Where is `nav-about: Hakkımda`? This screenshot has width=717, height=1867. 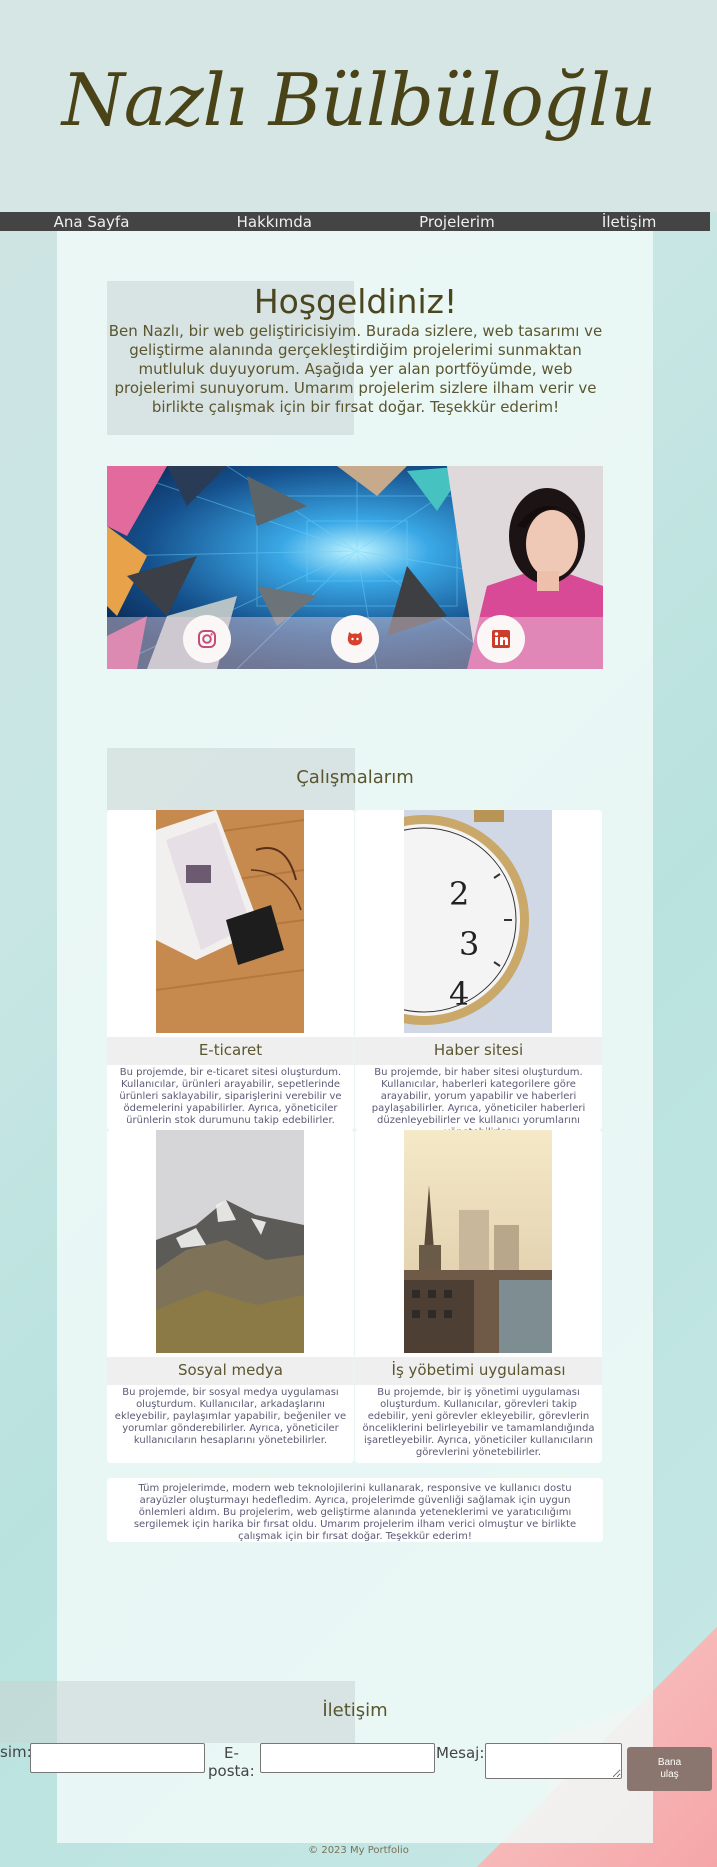 nav-about: Hakkımda is located at coordinates (274, 222).